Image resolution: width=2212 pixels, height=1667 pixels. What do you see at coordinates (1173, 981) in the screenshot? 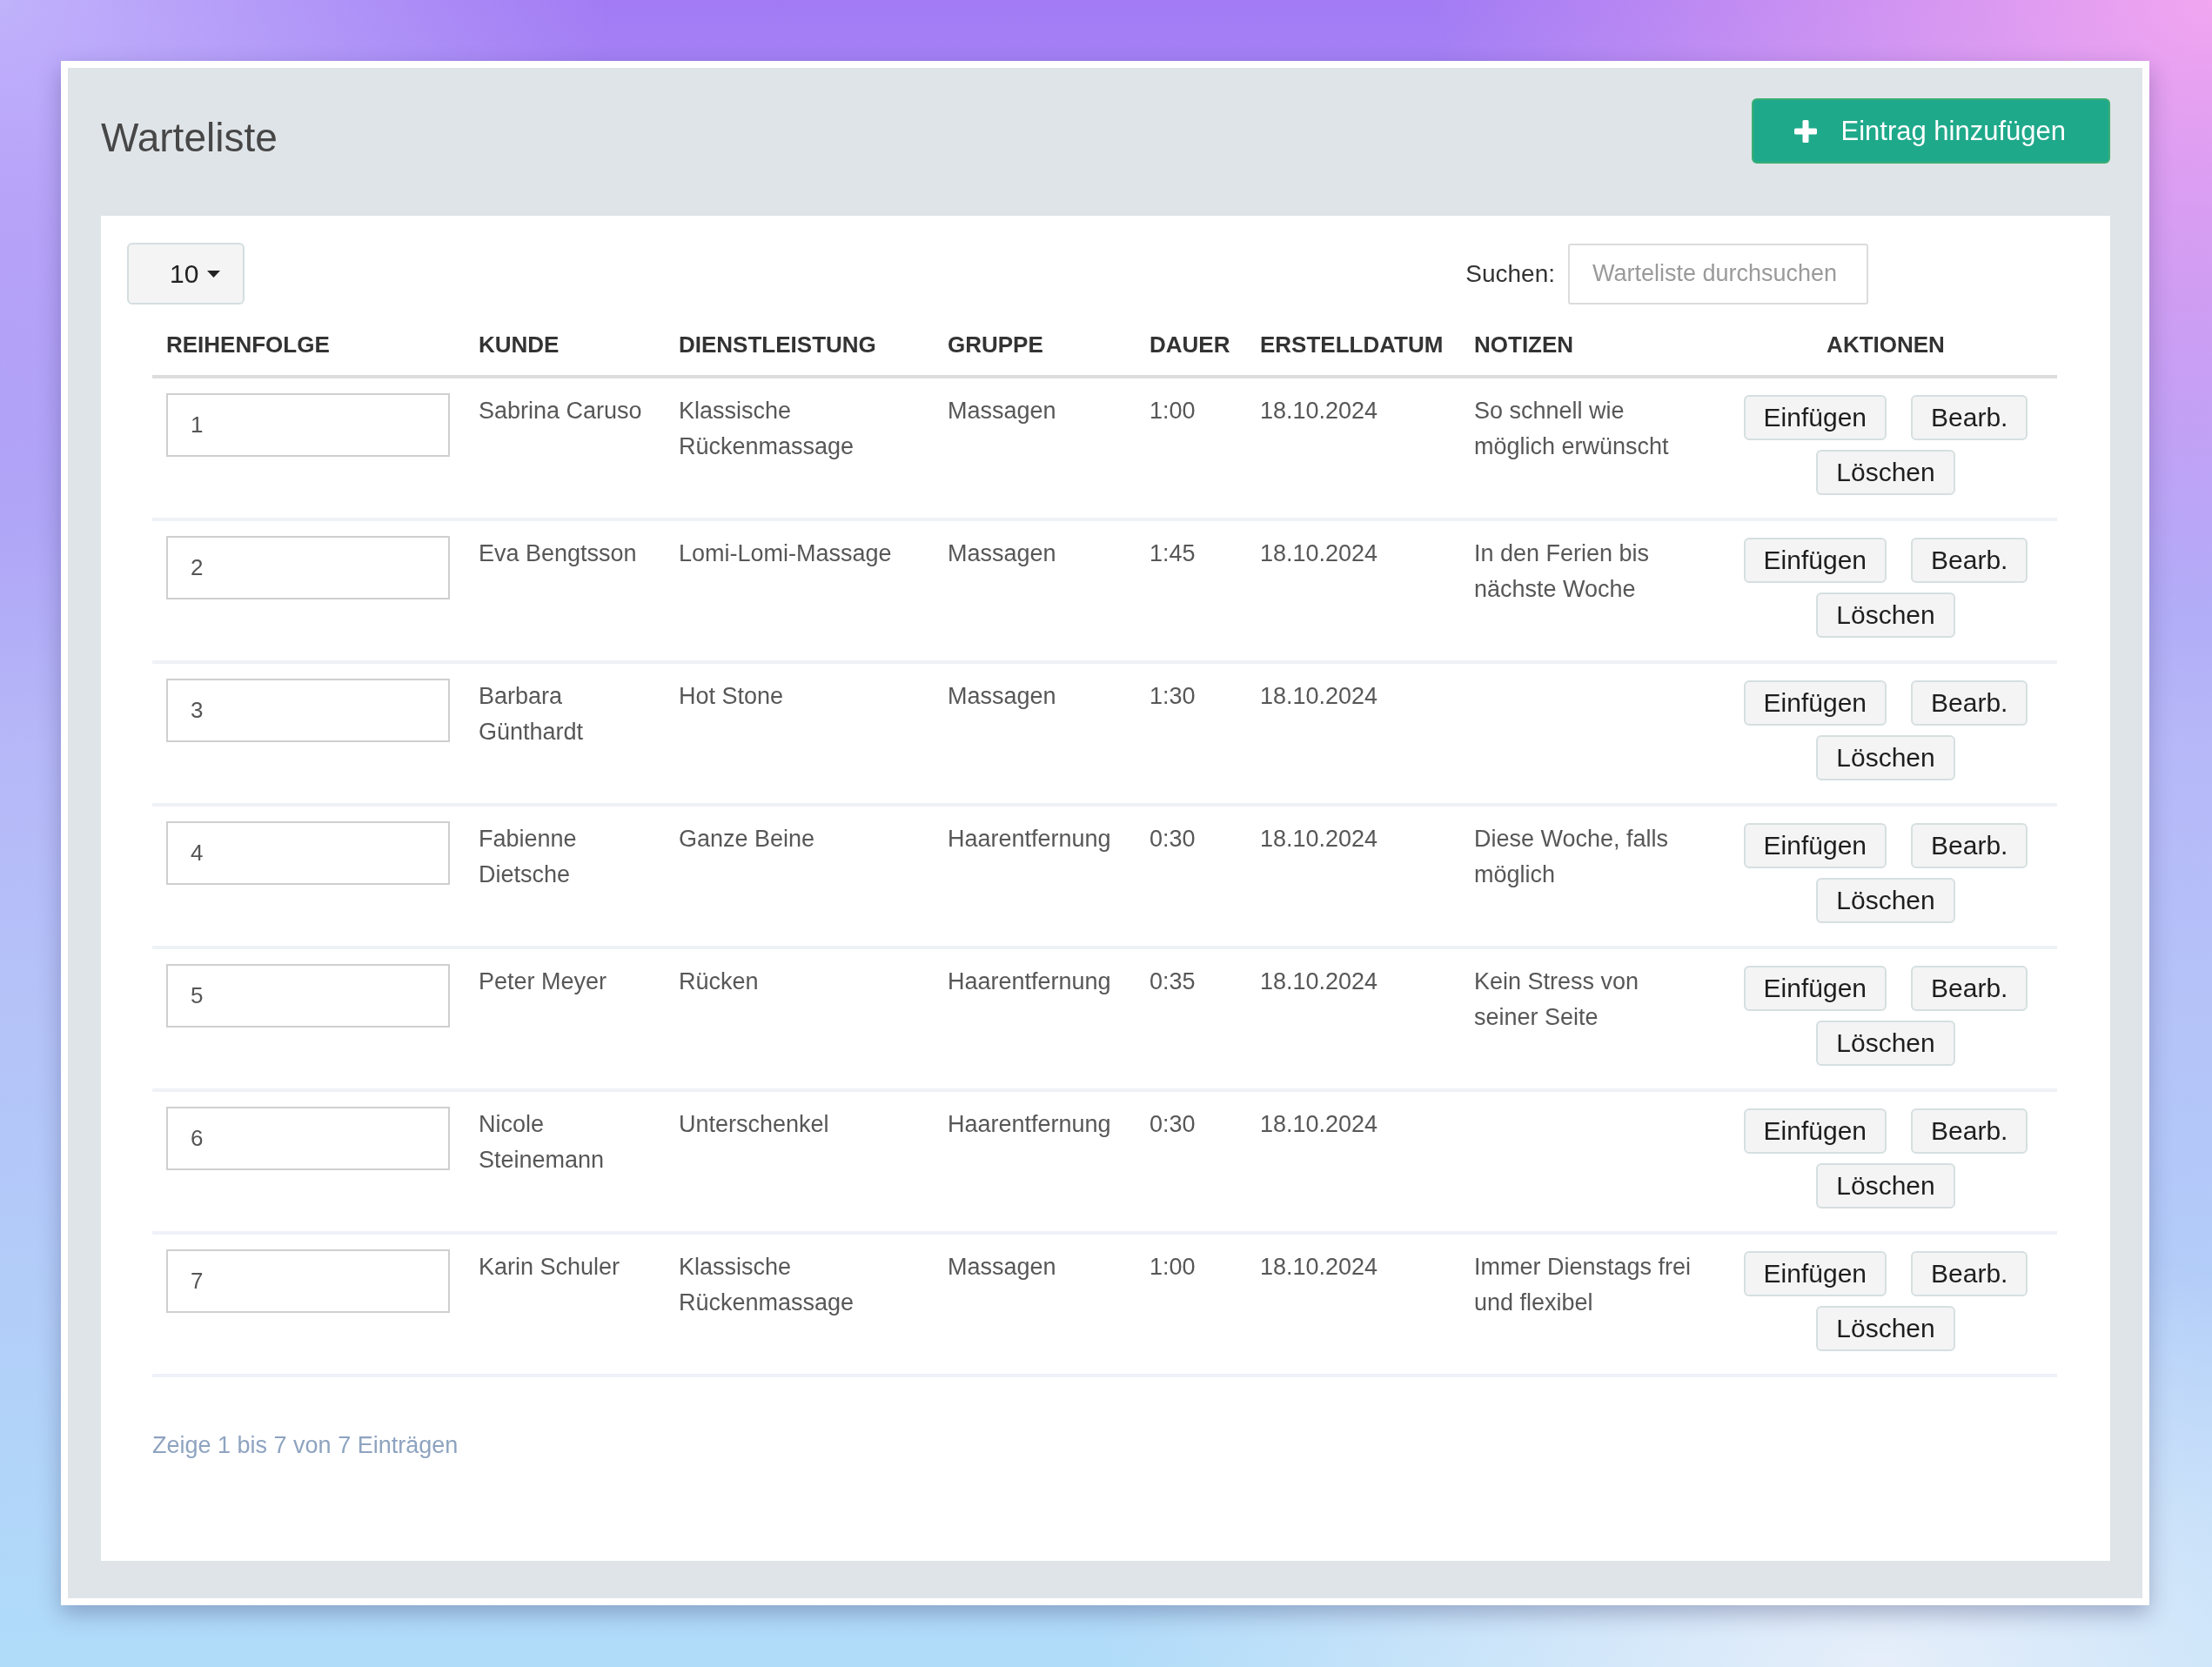
I see `duration-text: 0:35` at bounding box center [1173, 981].